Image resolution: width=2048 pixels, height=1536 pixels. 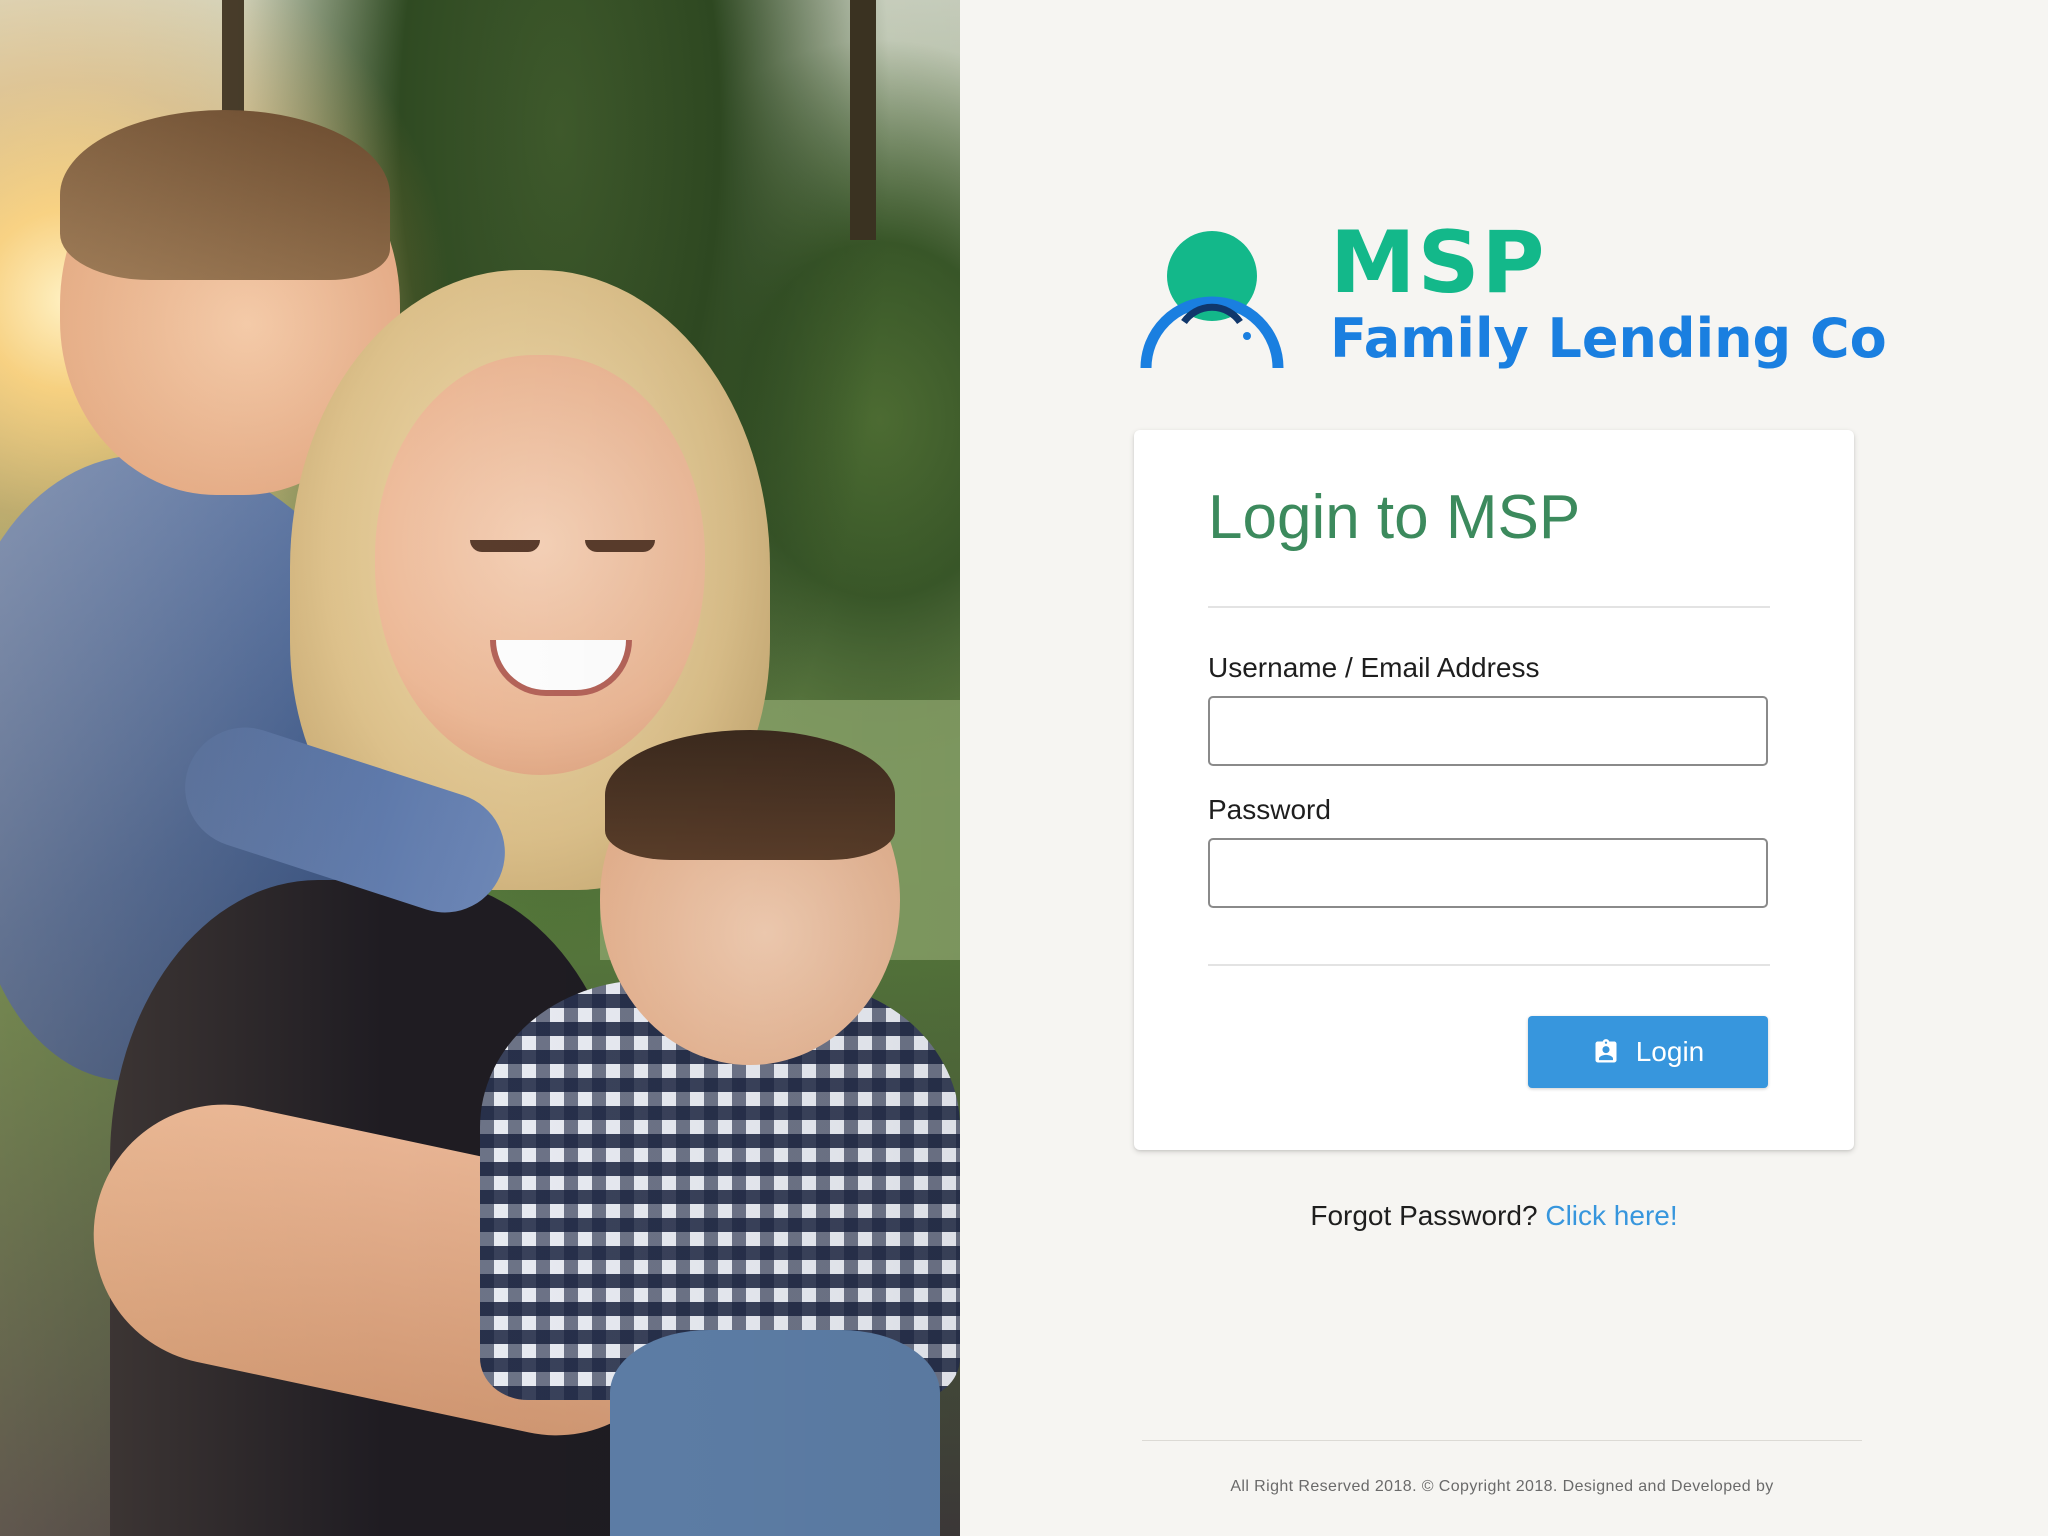 What do you see at coordinates (1608, 338) in the screenshot?
I see `brand-subtitle: Family Lending Co` at bounding box center [1608, 338].